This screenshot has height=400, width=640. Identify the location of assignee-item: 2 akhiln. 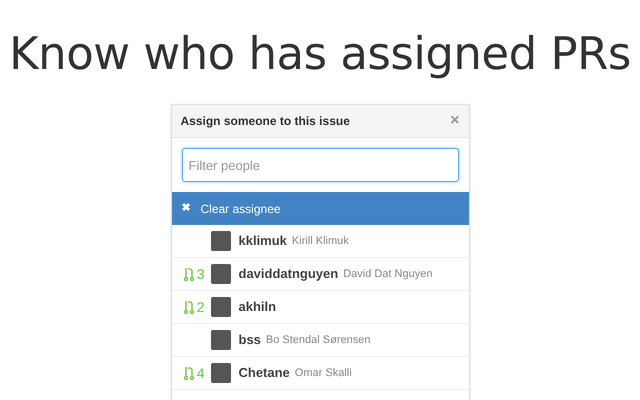
(320, 307).